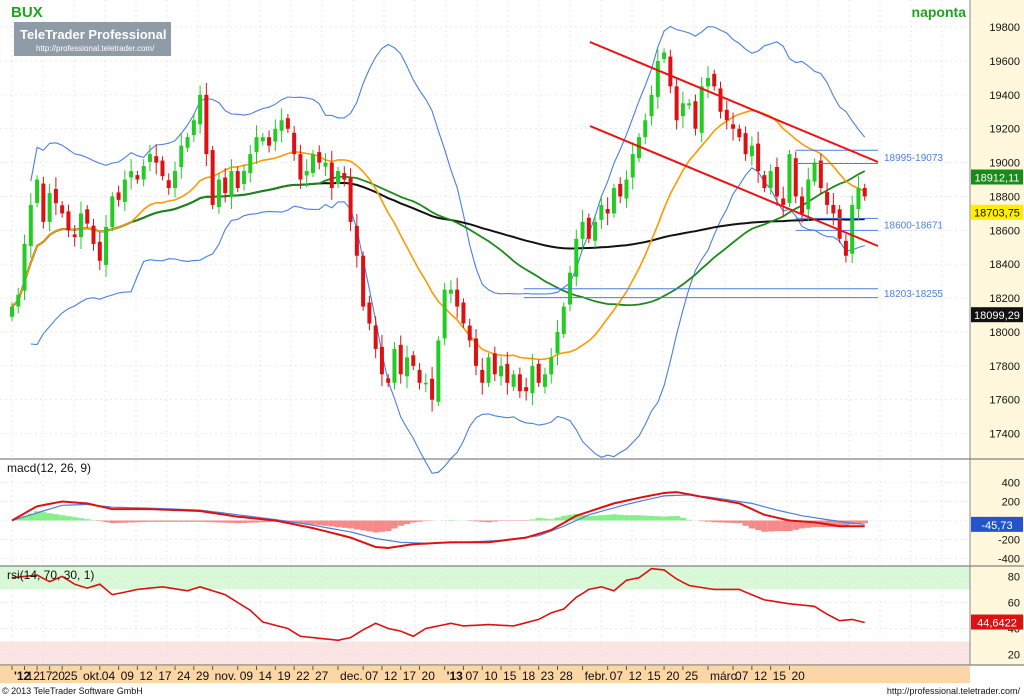 The image size is (1024, 698). Describe the element at coordinates (226, 676) in the screenshot. I see `date-label: nov.` at that location.